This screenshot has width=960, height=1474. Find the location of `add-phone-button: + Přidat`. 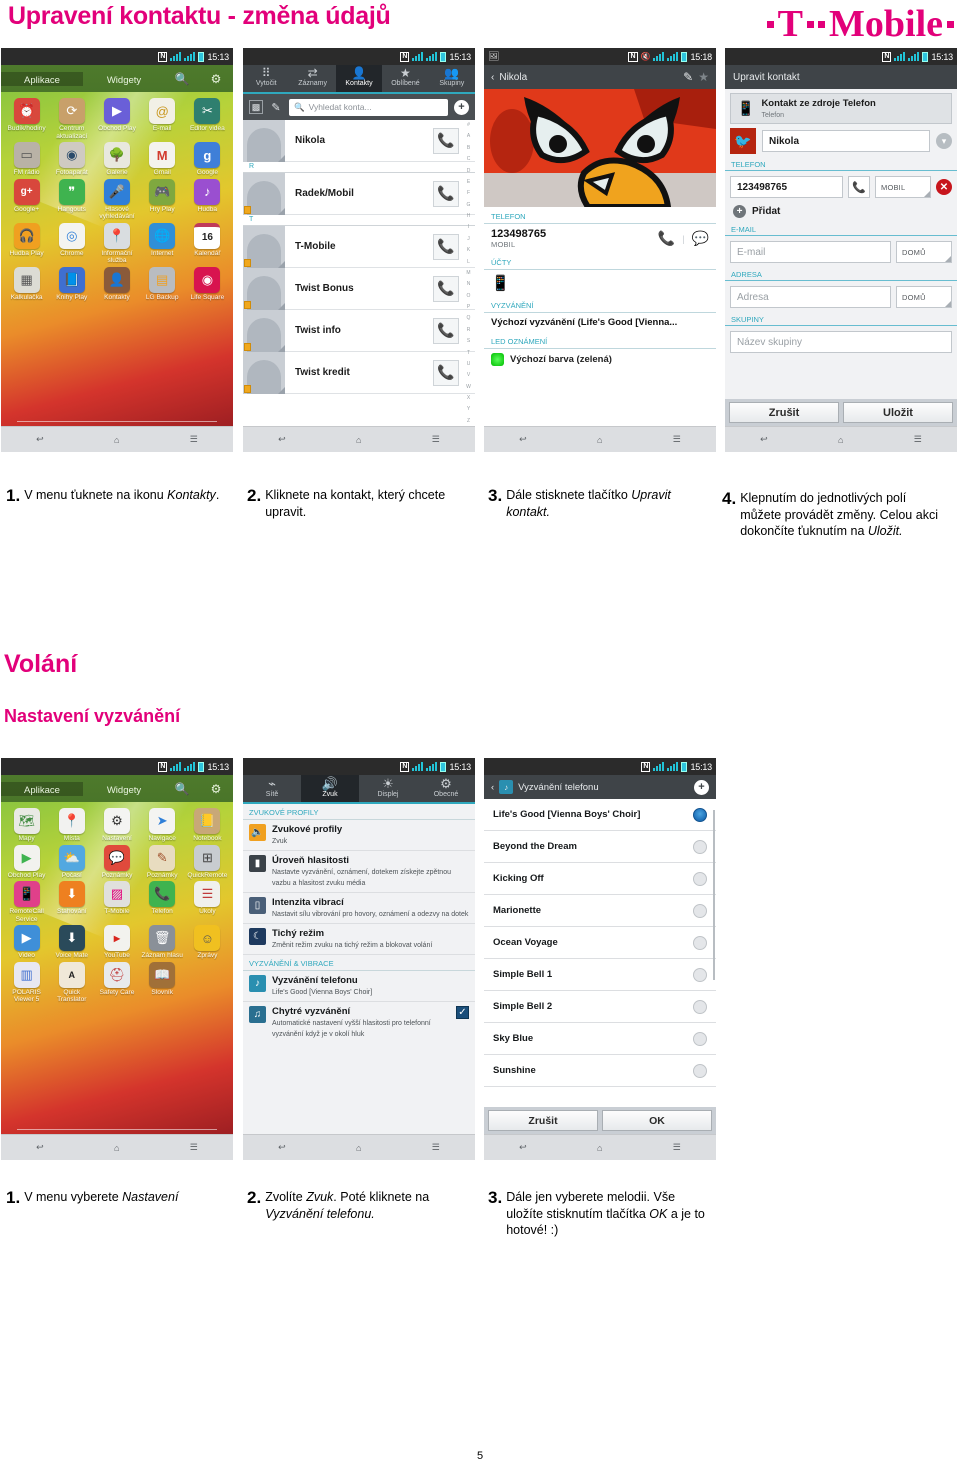

add-phone-button: + Přidat is located at coordinates (841, 213).